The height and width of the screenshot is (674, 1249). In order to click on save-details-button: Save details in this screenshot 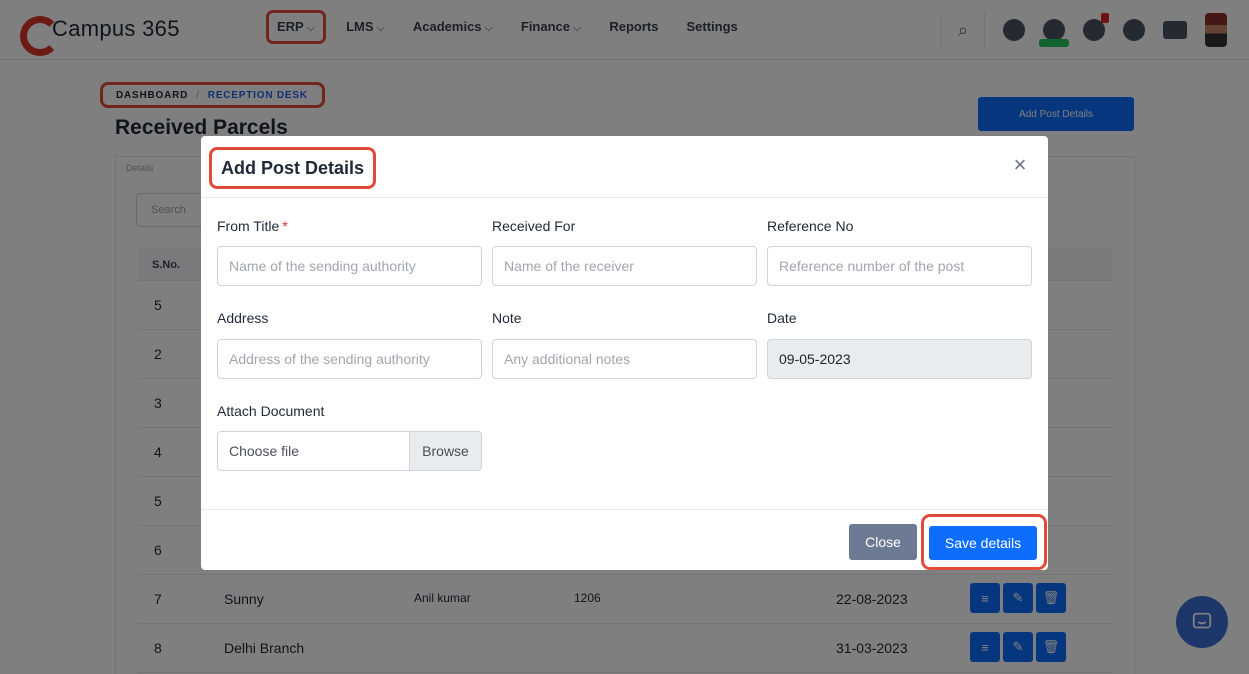, I will do `click(983, 543)`.